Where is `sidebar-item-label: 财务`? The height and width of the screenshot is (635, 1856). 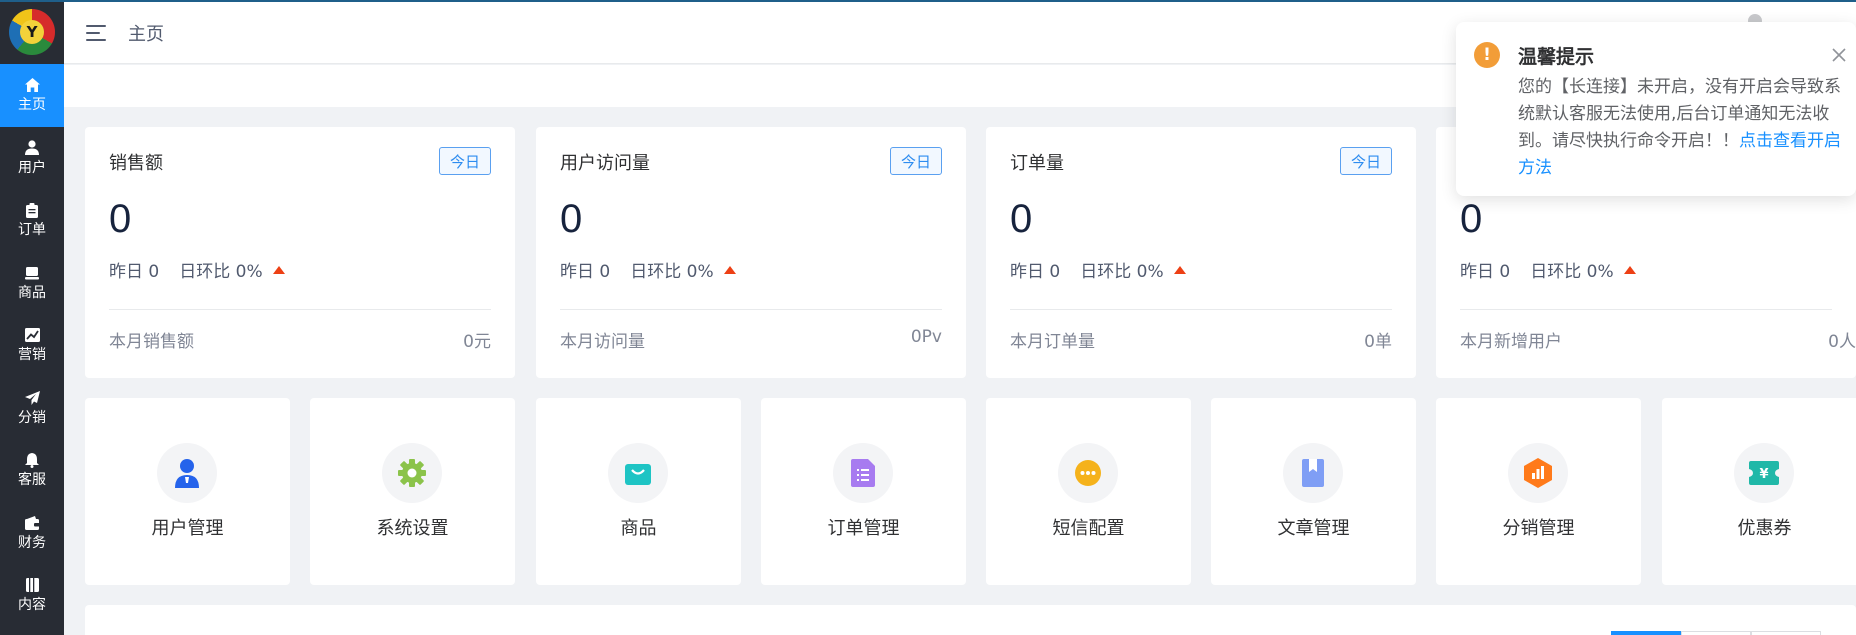 sidebar-item-label: 财务 is located at coordinates (32, 542).